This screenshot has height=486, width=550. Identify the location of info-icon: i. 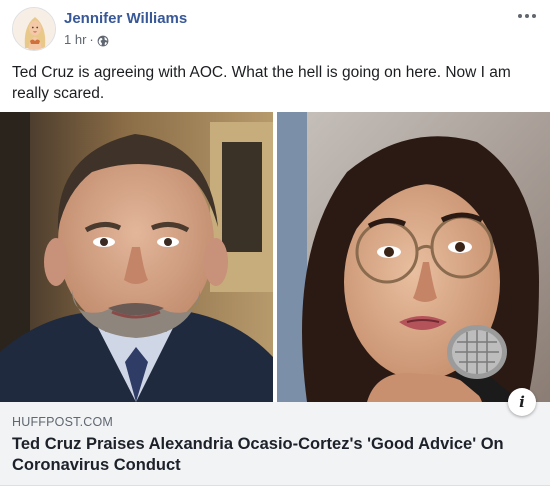
(522, 402).